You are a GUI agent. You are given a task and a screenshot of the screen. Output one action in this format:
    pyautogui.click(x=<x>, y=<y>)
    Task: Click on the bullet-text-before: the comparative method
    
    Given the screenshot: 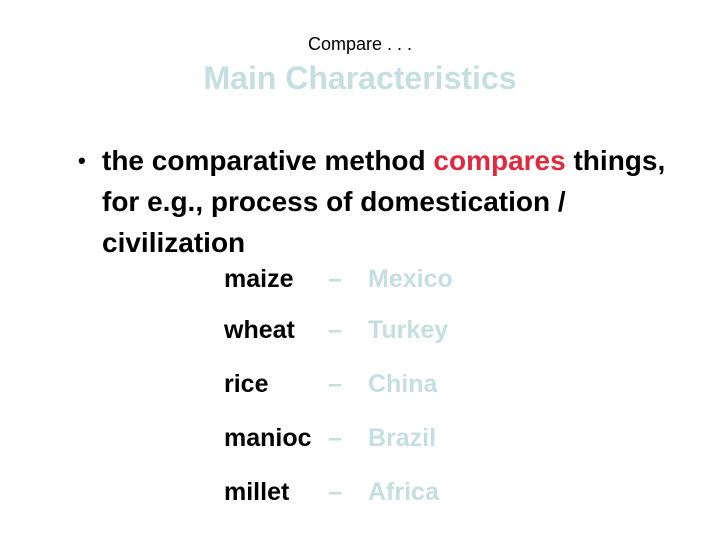 What is the action you would take?
    pyautogui.click(x=268, y=160)
    